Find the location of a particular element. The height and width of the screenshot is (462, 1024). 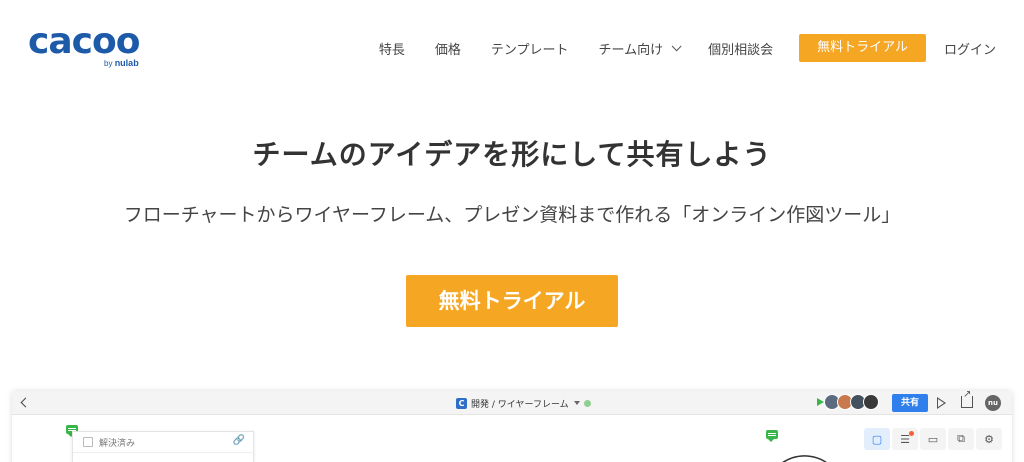

breadcrumb-text: 開発 / ワイヤーフレーム is located at coordinates (520, 404).